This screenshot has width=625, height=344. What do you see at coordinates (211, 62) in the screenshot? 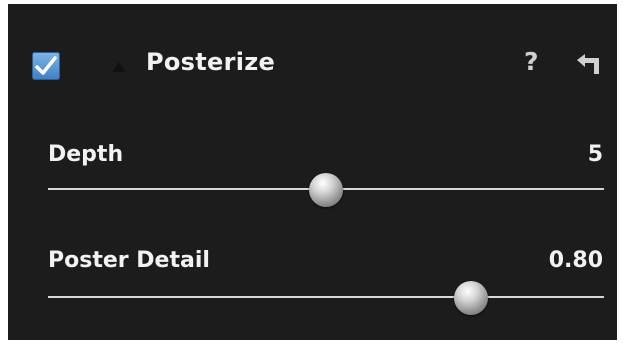
I see `panel-title: Posterize` at bounding box center [211, 62].